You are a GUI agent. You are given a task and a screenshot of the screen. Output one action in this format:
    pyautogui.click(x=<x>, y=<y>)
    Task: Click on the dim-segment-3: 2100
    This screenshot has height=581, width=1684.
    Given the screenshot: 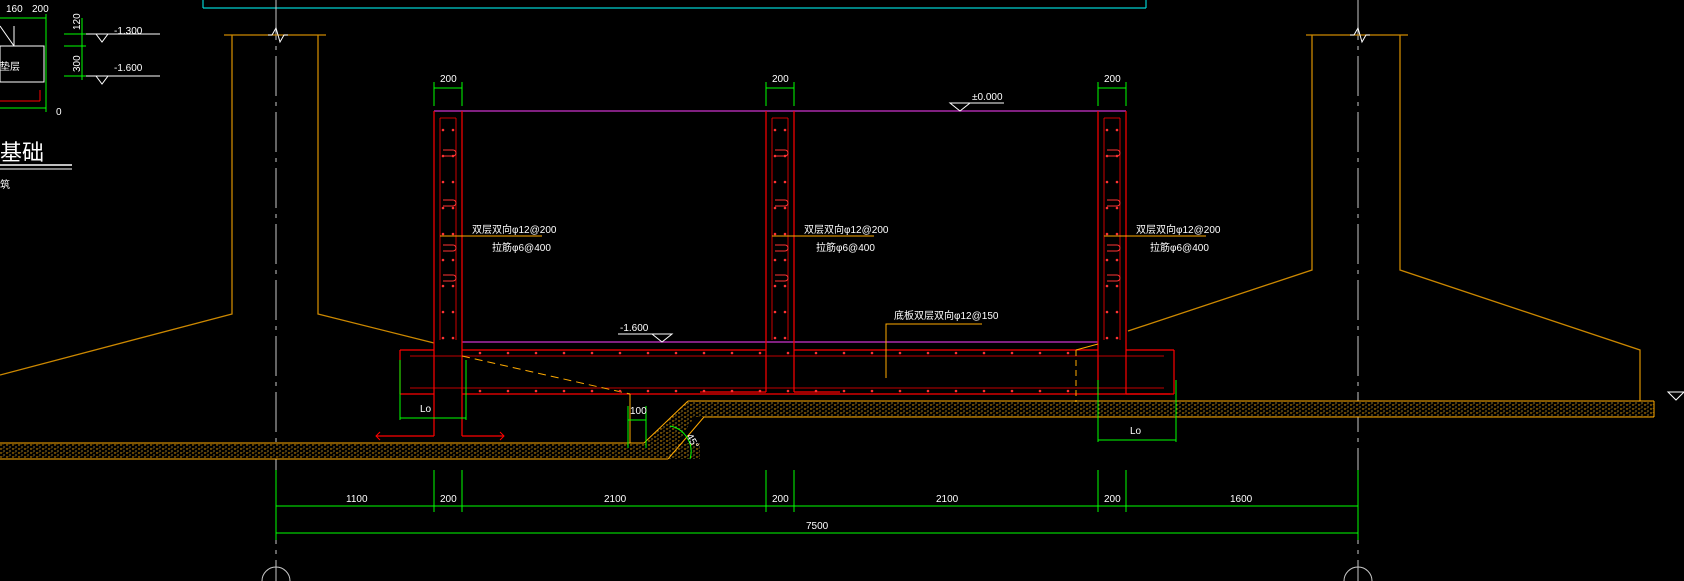 What is the action you would take?
    pyautogui.click(x=615, y=499)
    